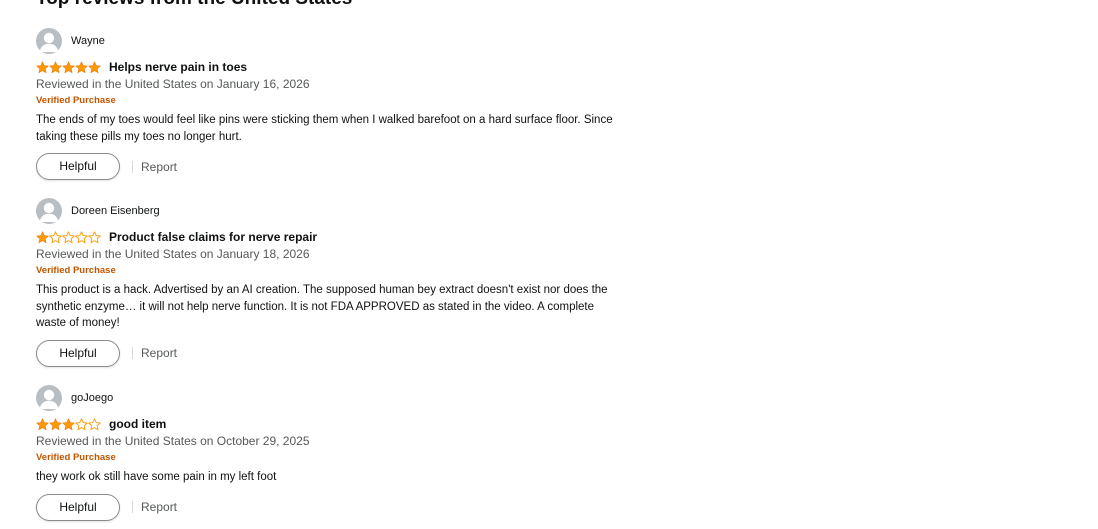 The width and height of the screenshot is (1098, 529). Describe the element at coordinates (178, 67) in the screenshot. I see `review-title: Helps nerve pain in toes` at that location.